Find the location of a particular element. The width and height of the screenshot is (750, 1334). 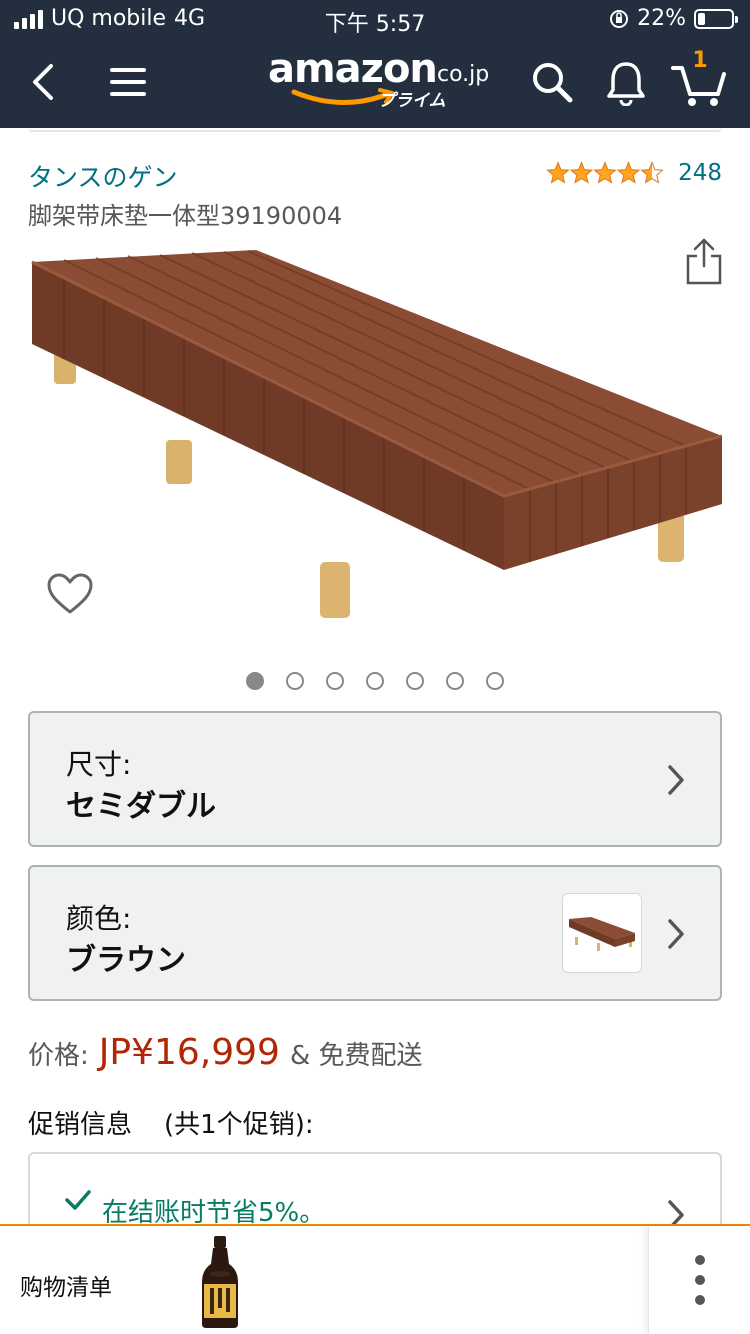

logo-tld: .co.jp is located at coordinates (460, 74).